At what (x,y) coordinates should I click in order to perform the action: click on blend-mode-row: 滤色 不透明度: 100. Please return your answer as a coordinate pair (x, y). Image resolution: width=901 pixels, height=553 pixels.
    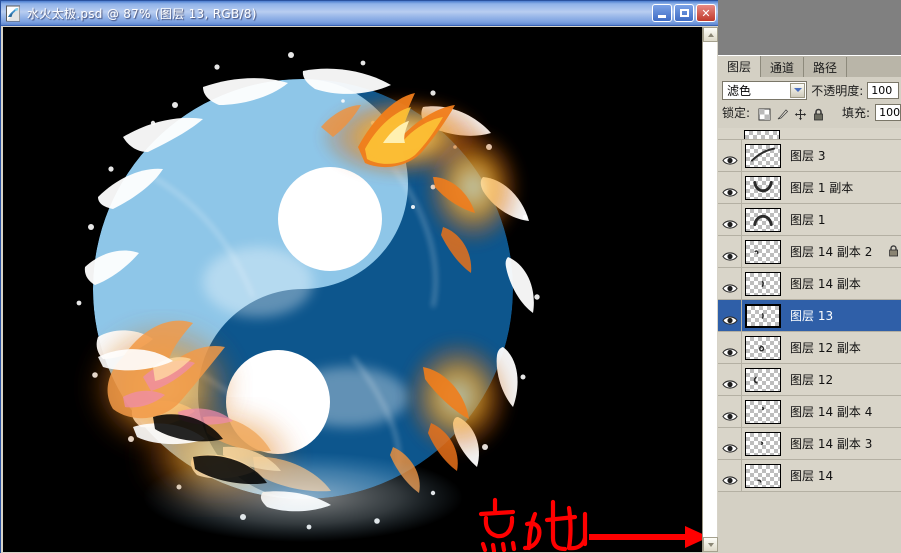
    Looking at the image, I should click on (809, 89).